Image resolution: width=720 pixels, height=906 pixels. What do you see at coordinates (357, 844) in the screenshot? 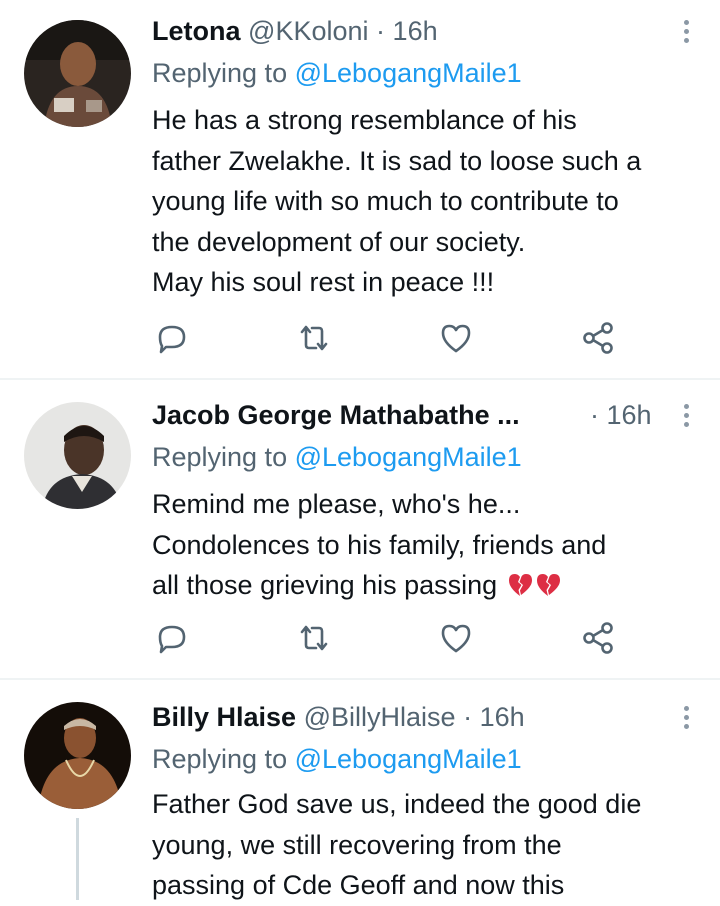
I see `tweet-text-line: young, we still recovering from the` at bounding box center [357, 844].